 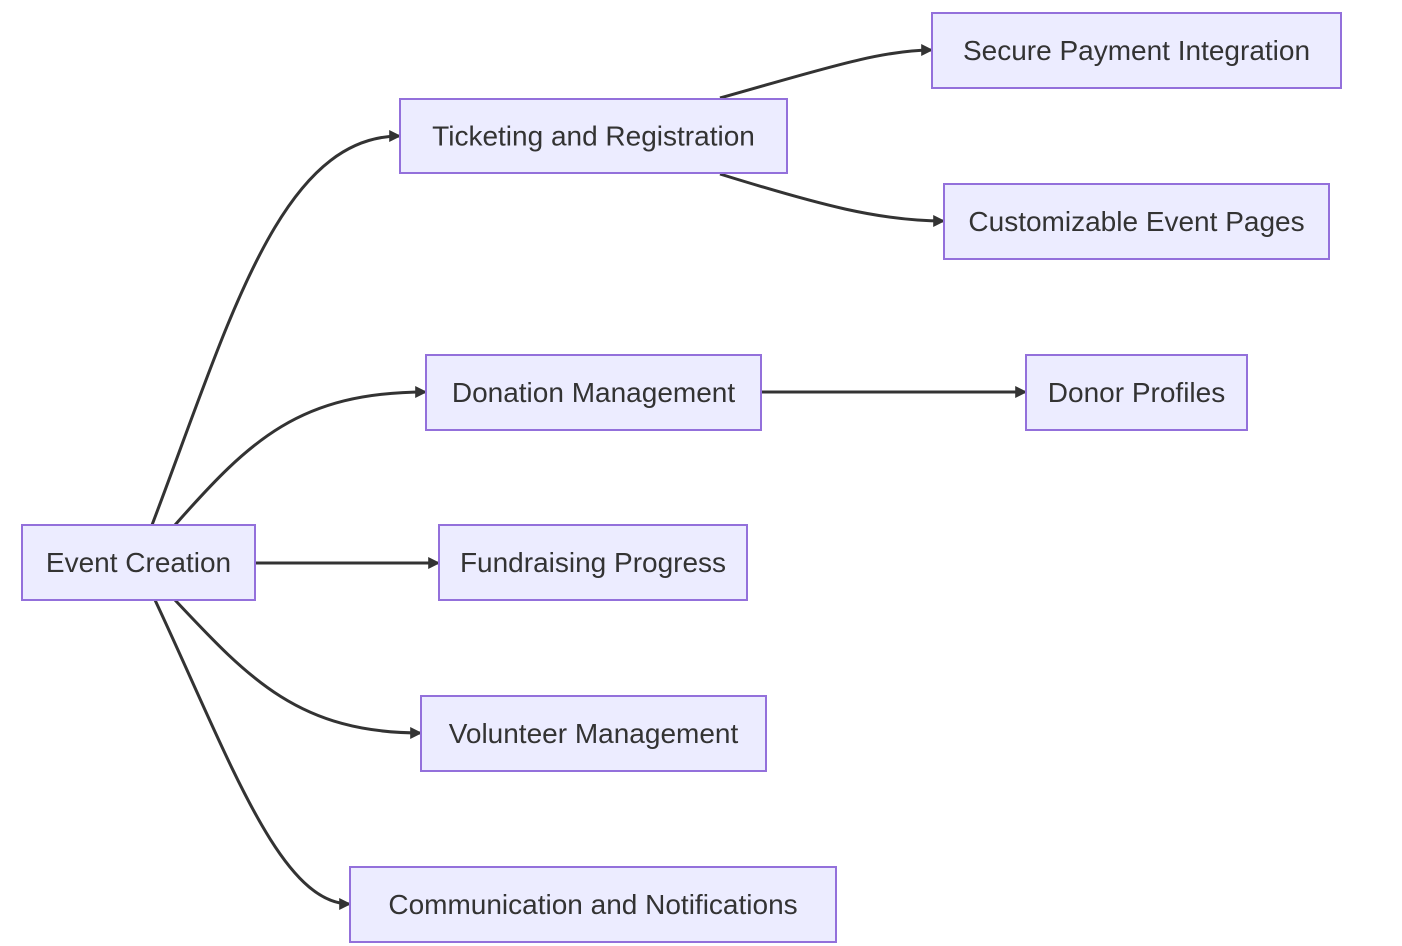 I want to click on node-volunteer: Volunteer Management, so click(x=593, y=733).